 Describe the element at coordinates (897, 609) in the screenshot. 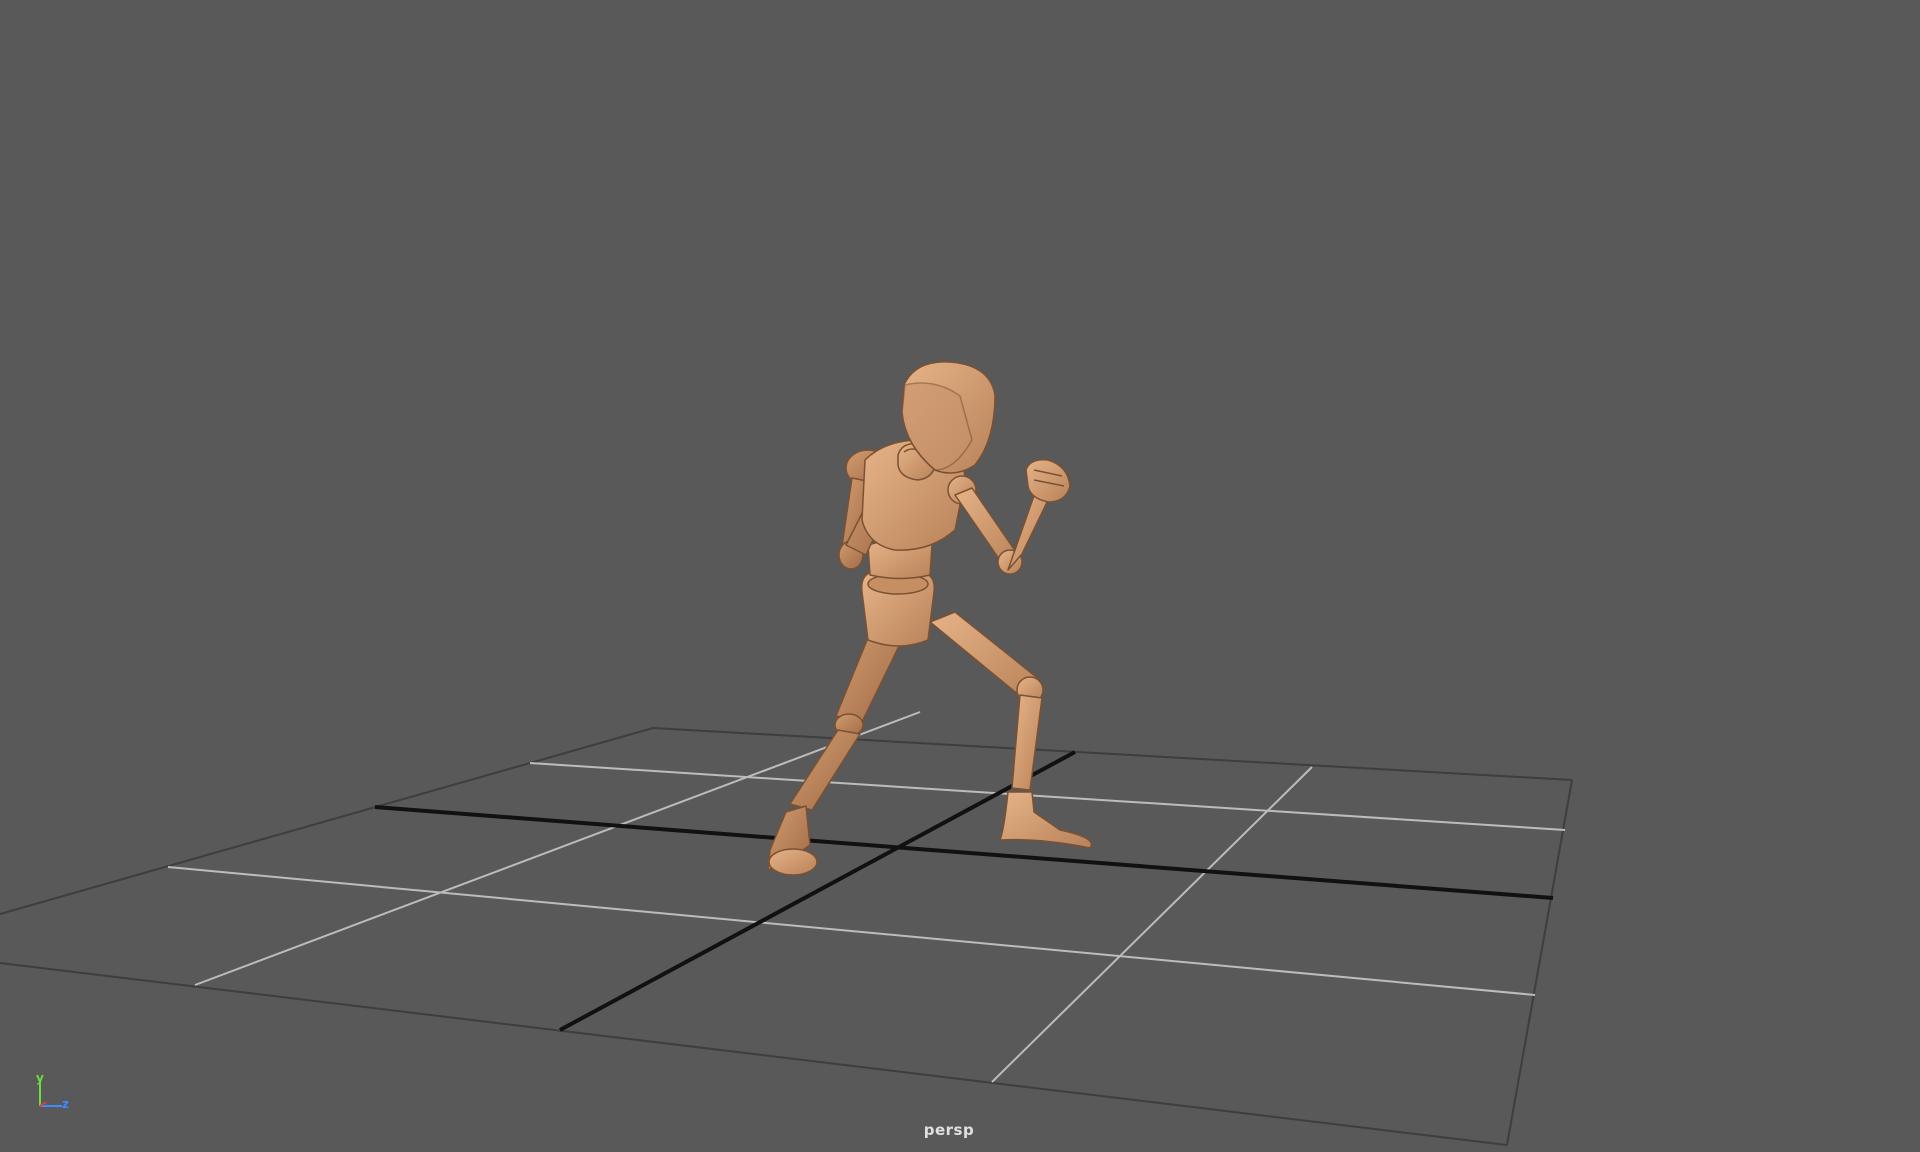

I see `pelvis` at that location.